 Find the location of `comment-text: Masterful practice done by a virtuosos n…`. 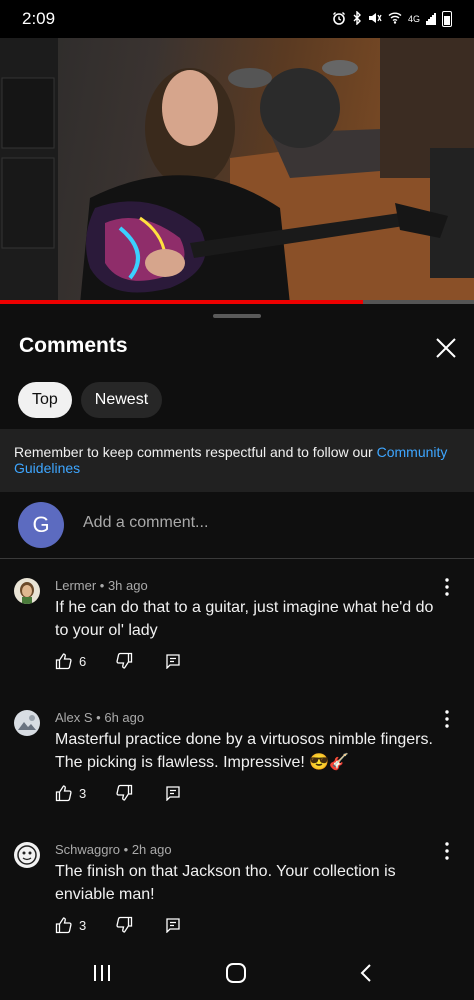

comment-text: Masterful practice done by a virtuosos n… is located at coordinates (244, 751).